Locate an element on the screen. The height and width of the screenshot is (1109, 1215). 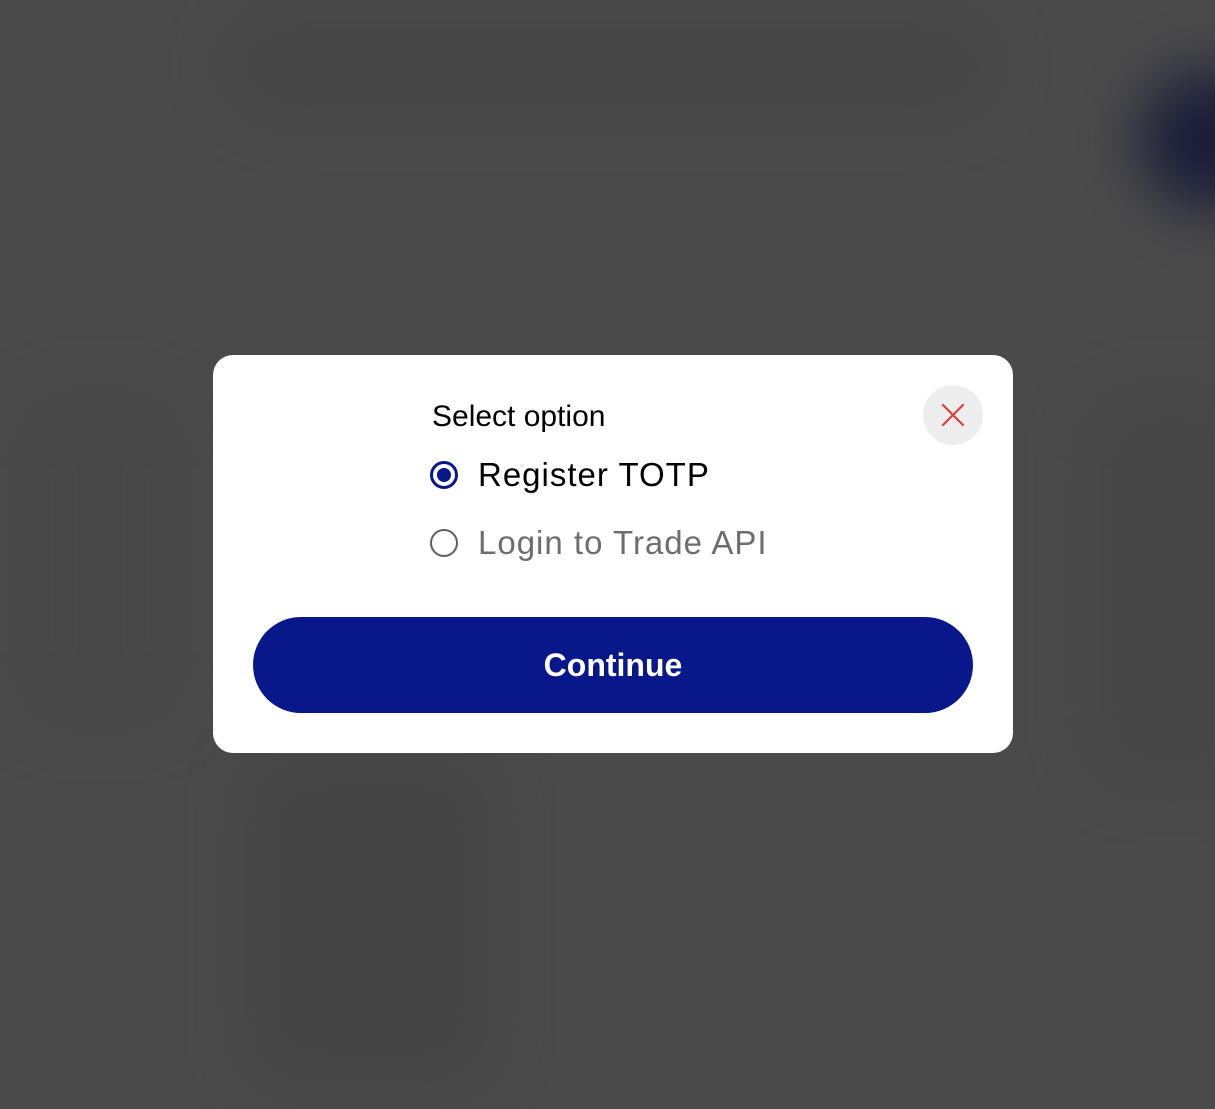
radio-register-totp is located at coordinates (444, 475).